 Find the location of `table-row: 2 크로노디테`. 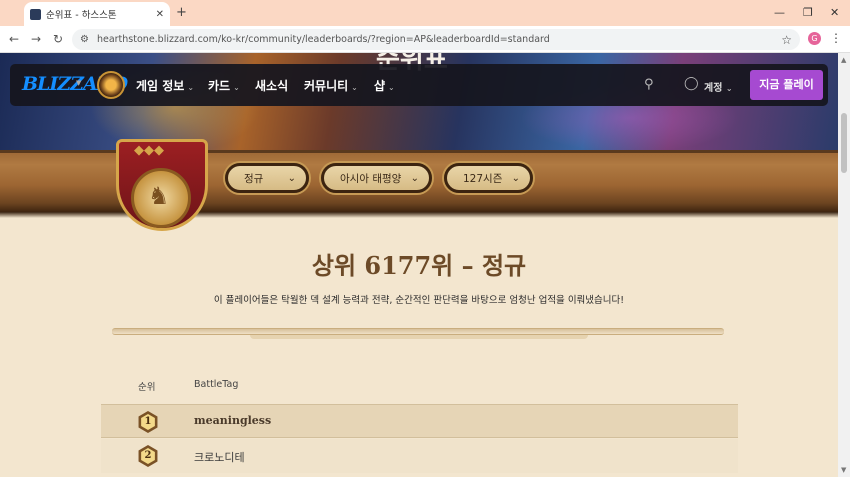

table-row: 2 크로노디테 is located at coordinates (419, 456).